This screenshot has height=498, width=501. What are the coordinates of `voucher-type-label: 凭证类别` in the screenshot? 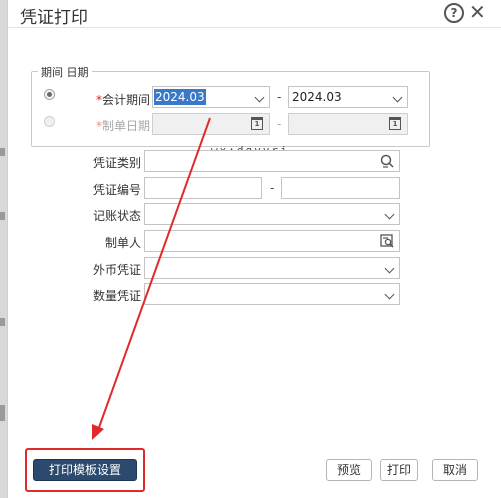 It's located at (116, 163).